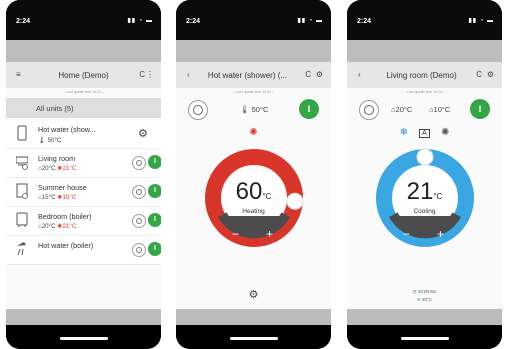 This screenshot has width=506, height=349. I want to click on control-row: ⌂20°C ⌂10°C I, so click(424, 110).